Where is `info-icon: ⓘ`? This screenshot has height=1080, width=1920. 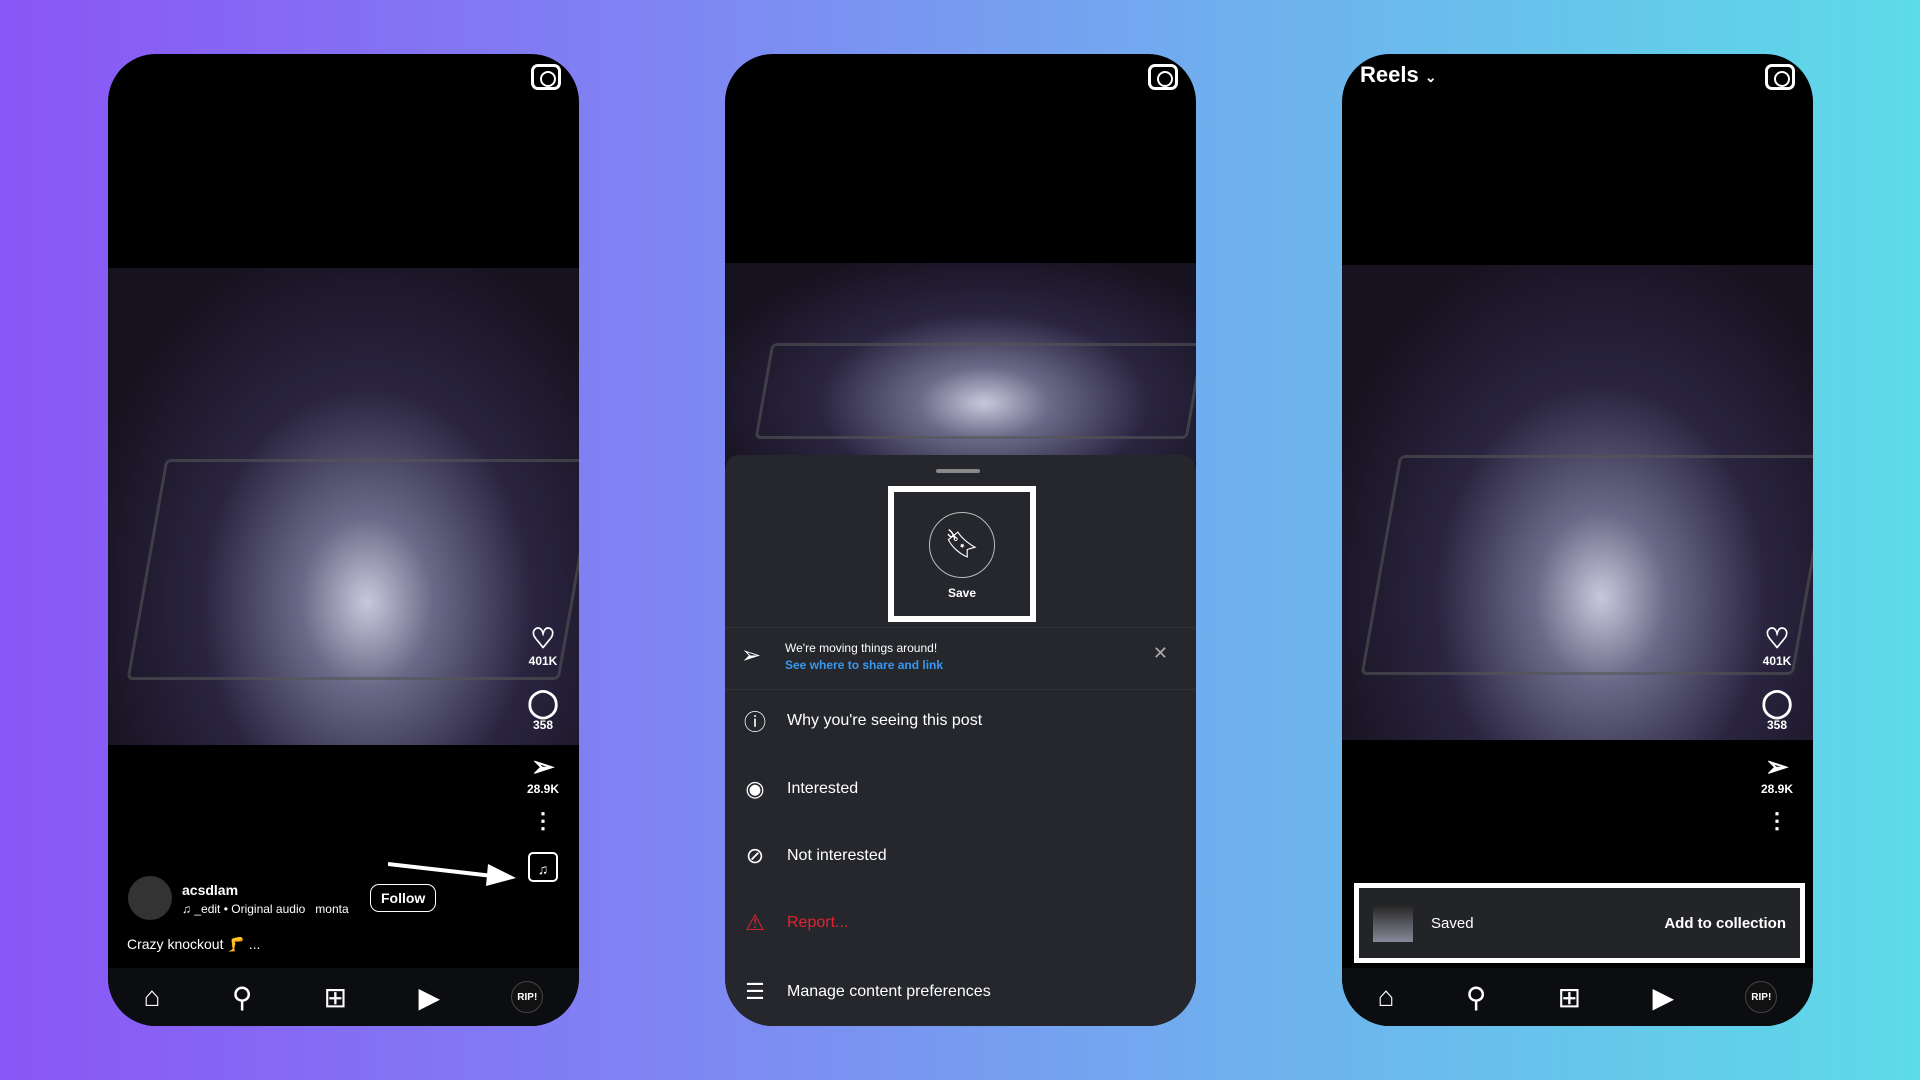
info-icon: ⓘ is located at coordinates (754, 722).